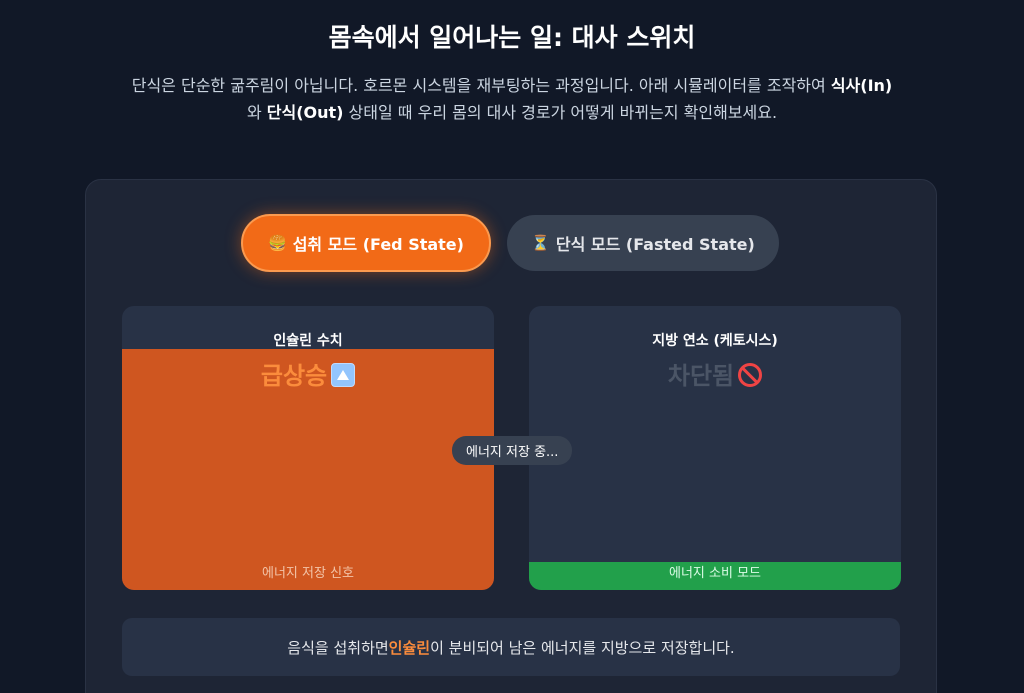 Image resolution: width=1024 pixels, height=693 pixels. I want to click on fat-burn-panel-footer: 에너지 소비 모드, so click(715, 573).